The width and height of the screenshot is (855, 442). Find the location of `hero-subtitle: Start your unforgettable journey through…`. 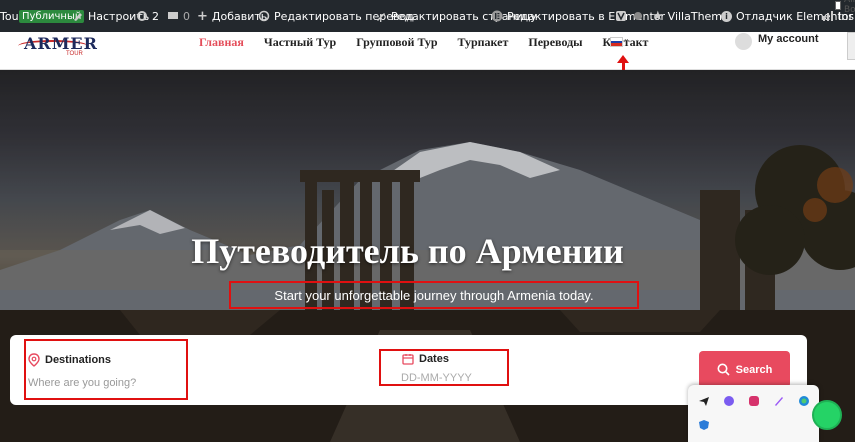

hero-subtitle: Start your unforgettable journey through… is located at coordinates (434, 295).